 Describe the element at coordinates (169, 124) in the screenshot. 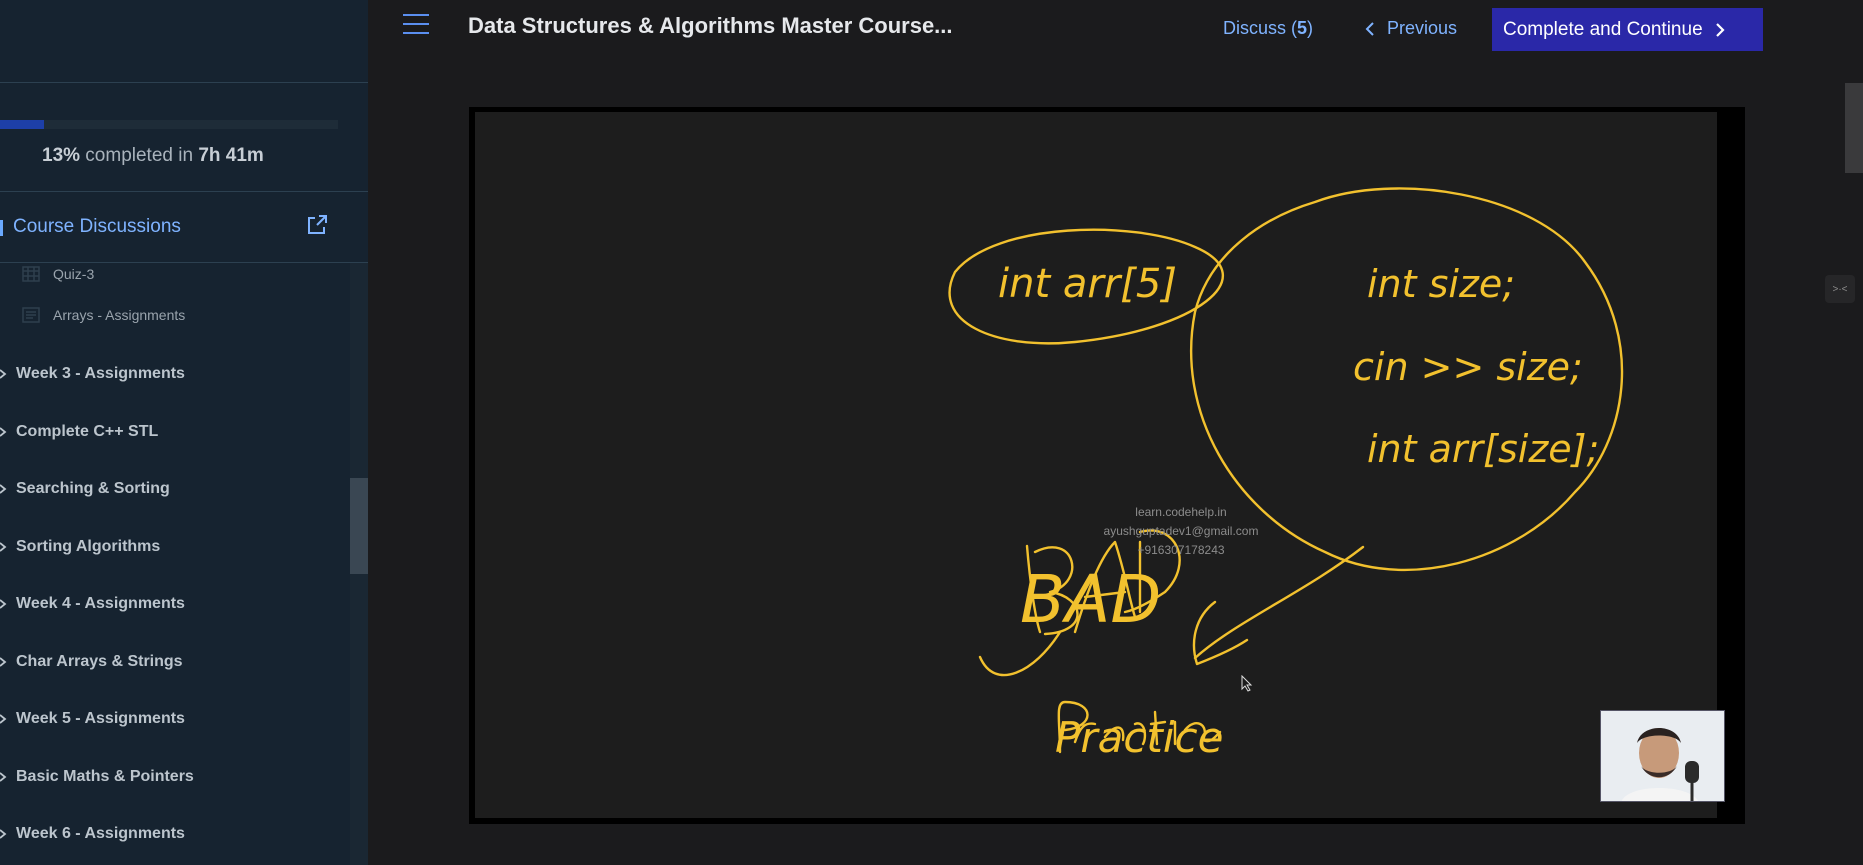

I see `progress-bar` at that location.